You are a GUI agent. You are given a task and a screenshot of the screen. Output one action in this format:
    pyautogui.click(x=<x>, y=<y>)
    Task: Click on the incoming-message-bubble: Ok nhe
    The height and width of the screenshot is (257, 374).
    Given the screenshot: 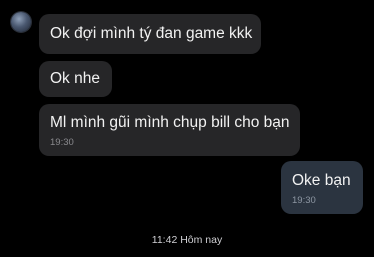 What is the action you would take?
    pyautogui.click(x=75, y=79)
    